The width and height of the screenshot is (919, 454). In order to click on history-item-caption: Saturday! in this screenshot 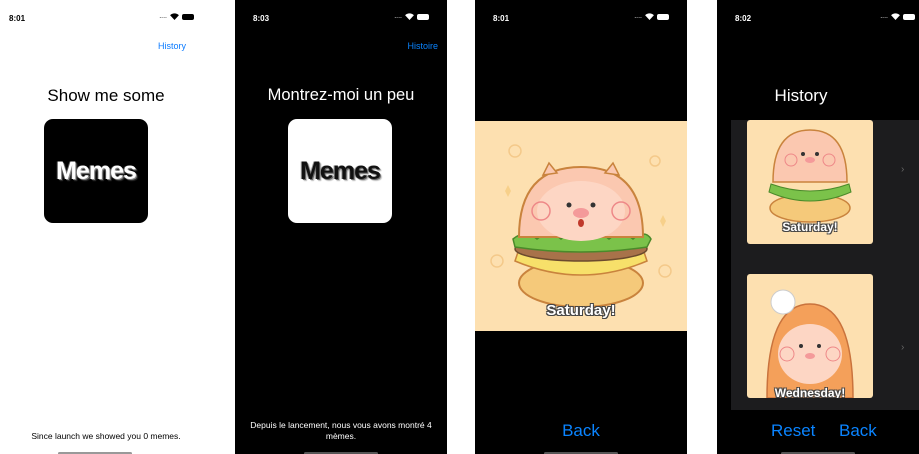, I will do `click(810, 227)`.